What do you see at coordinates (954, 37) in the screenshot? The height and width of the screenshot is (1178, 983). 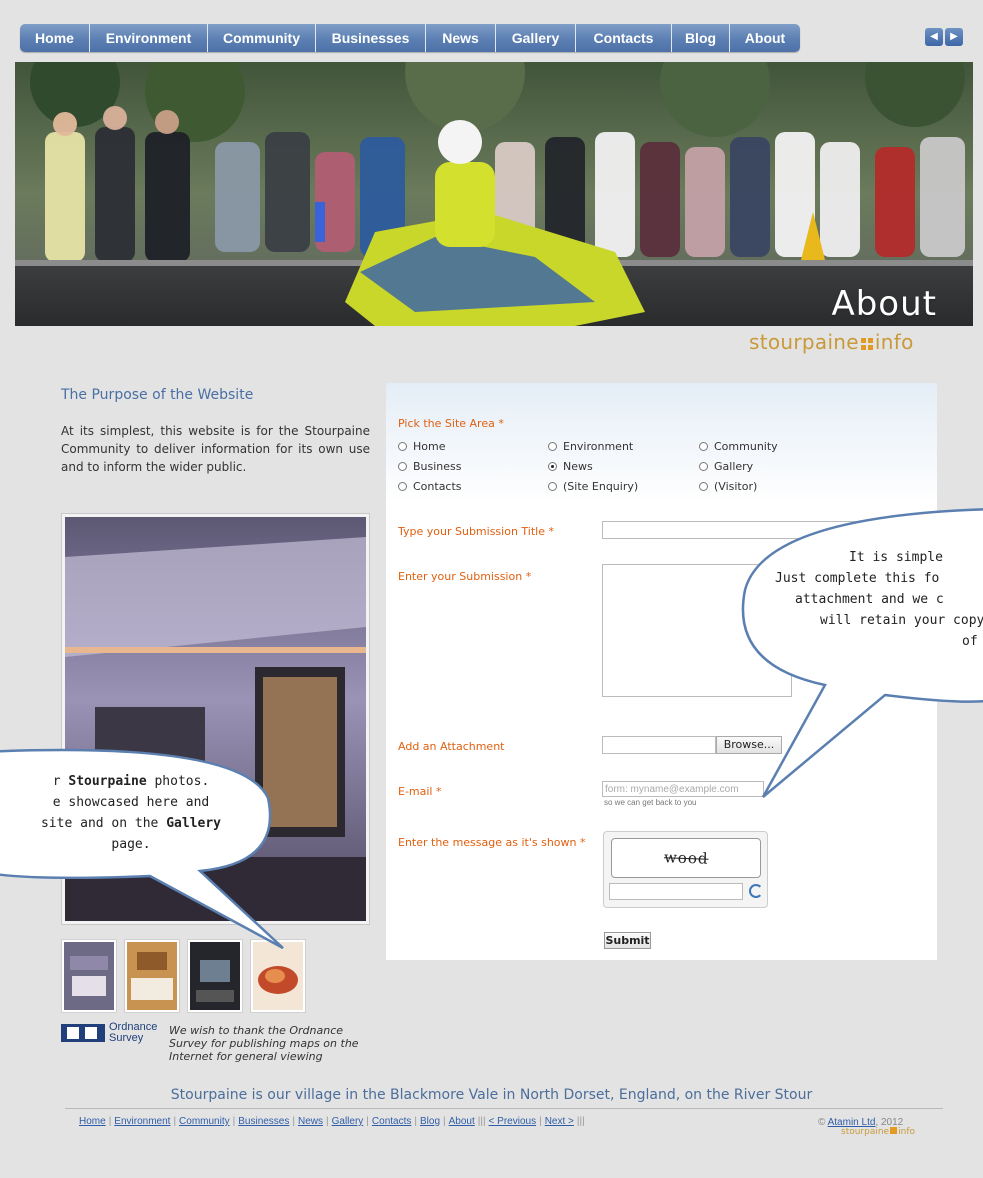 I see `next-arrow-icon: ▶` at bounding box center [954, 37].